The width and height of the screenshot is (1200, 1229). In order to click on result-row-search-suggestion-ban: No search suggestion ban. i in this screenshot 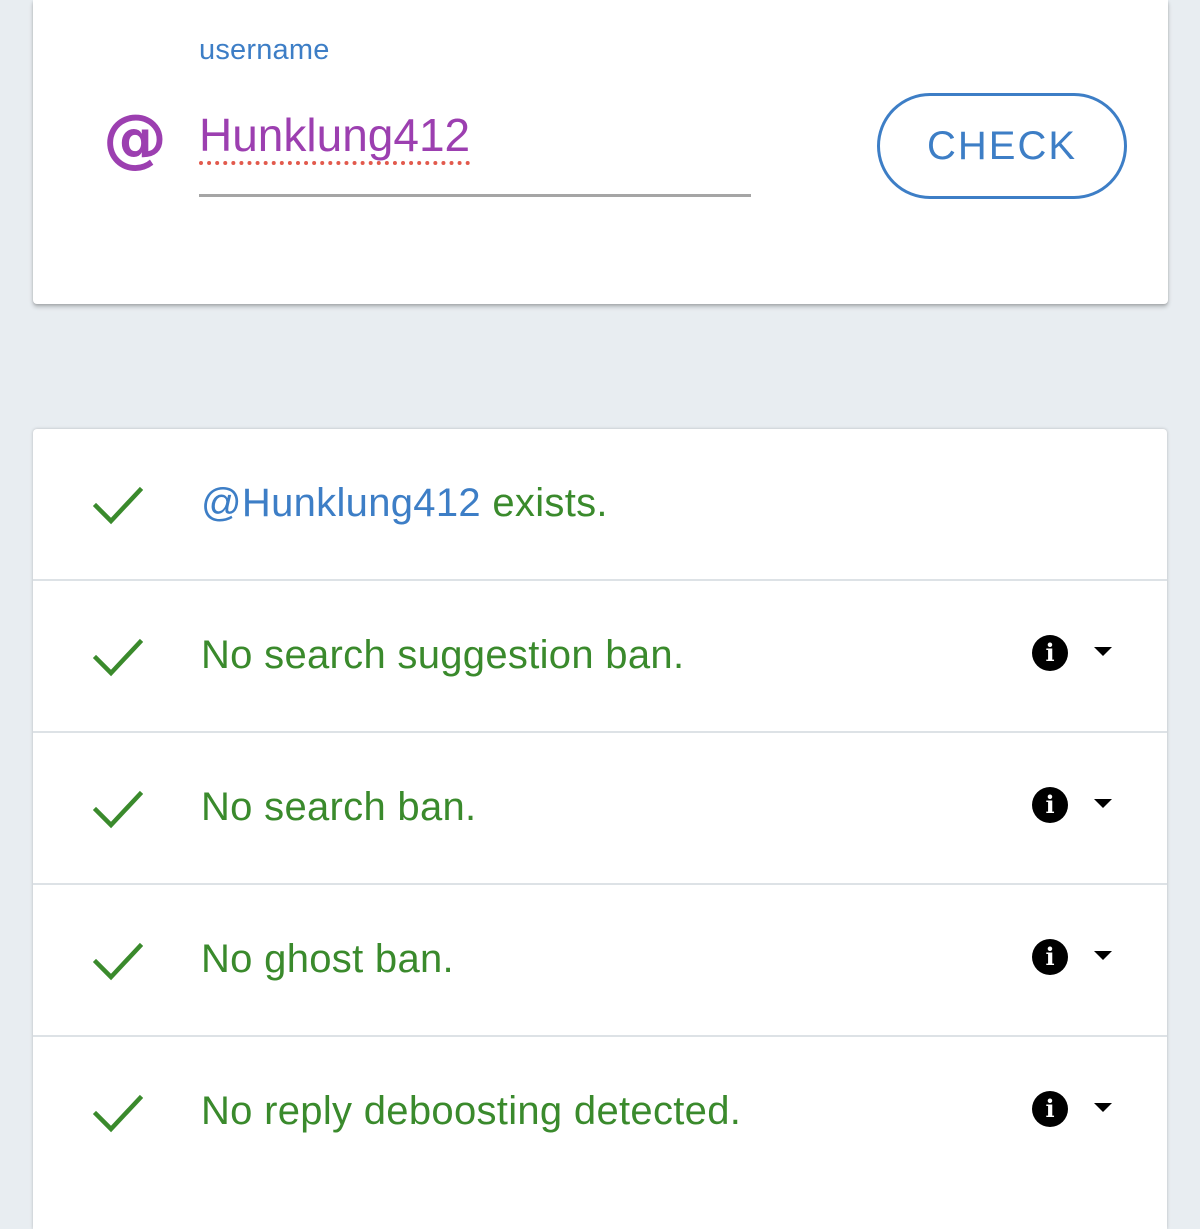, I will do `click(600, 657)`.